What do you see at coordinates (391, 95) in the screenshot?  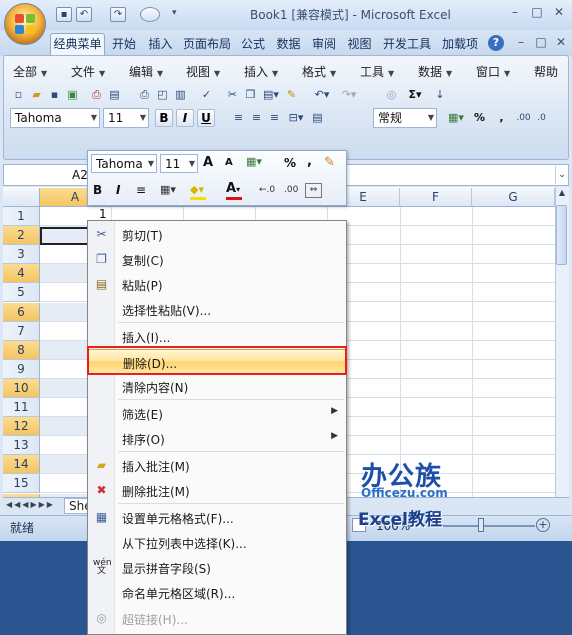 I see `hyperlink-toolbar-icon: ◎` at bounding box center [391, 95].